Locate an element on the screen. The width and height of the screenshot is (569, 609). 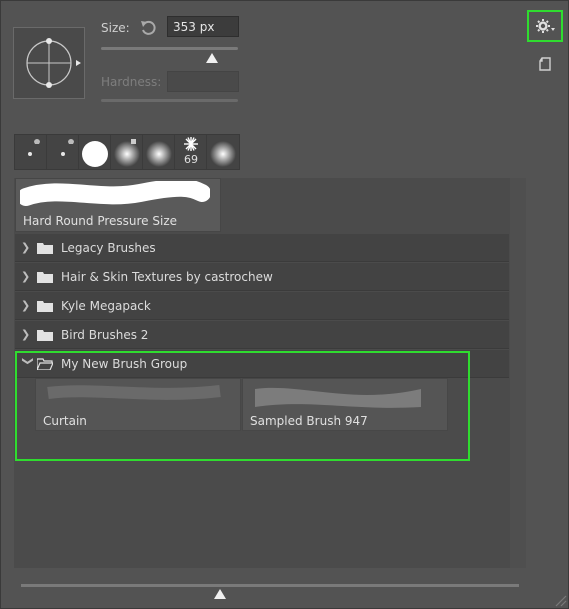
panel-settings-button is located at coordinates (545, 26).